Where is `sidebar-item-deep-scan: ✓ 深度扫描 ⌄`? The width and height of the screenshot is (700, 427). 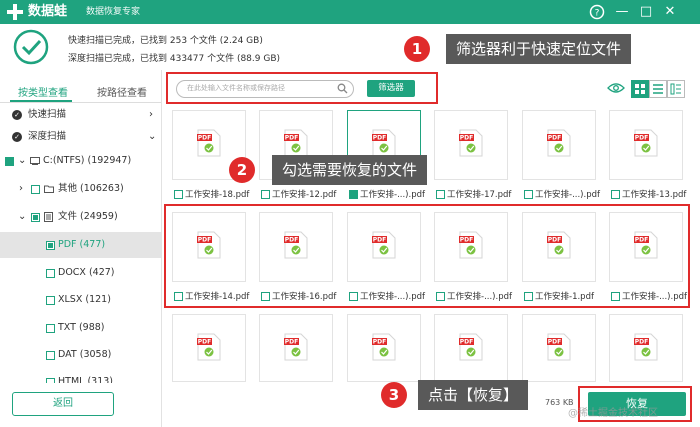
sidebar-item-deep-scan: ✓ 深度扫描 ⌄ is located at coordinates (80, 137).